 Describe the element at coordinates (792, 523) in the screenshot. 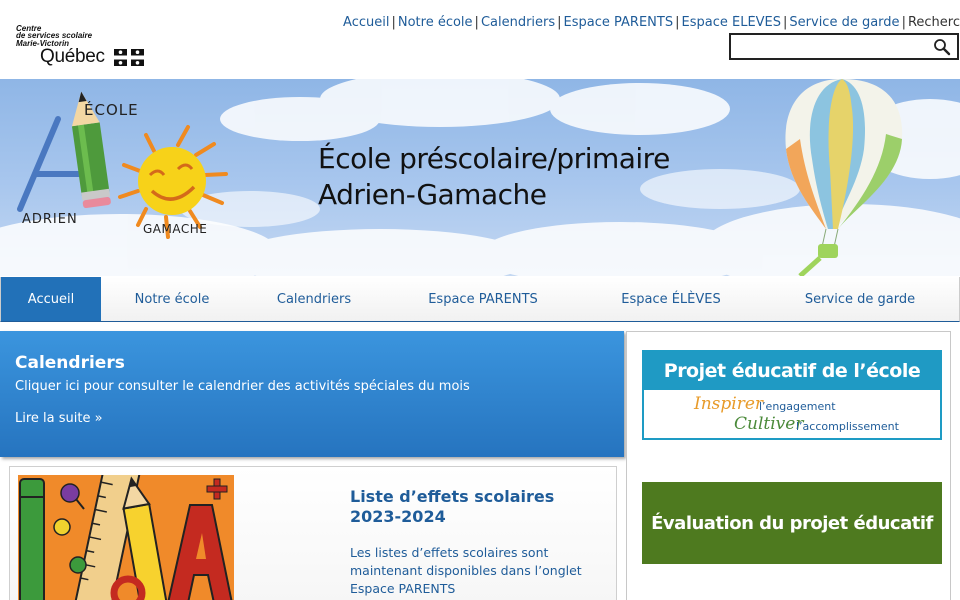

I see `evaluation-projet-educatif-banner: Évaluation du projet éducatif` at that location.